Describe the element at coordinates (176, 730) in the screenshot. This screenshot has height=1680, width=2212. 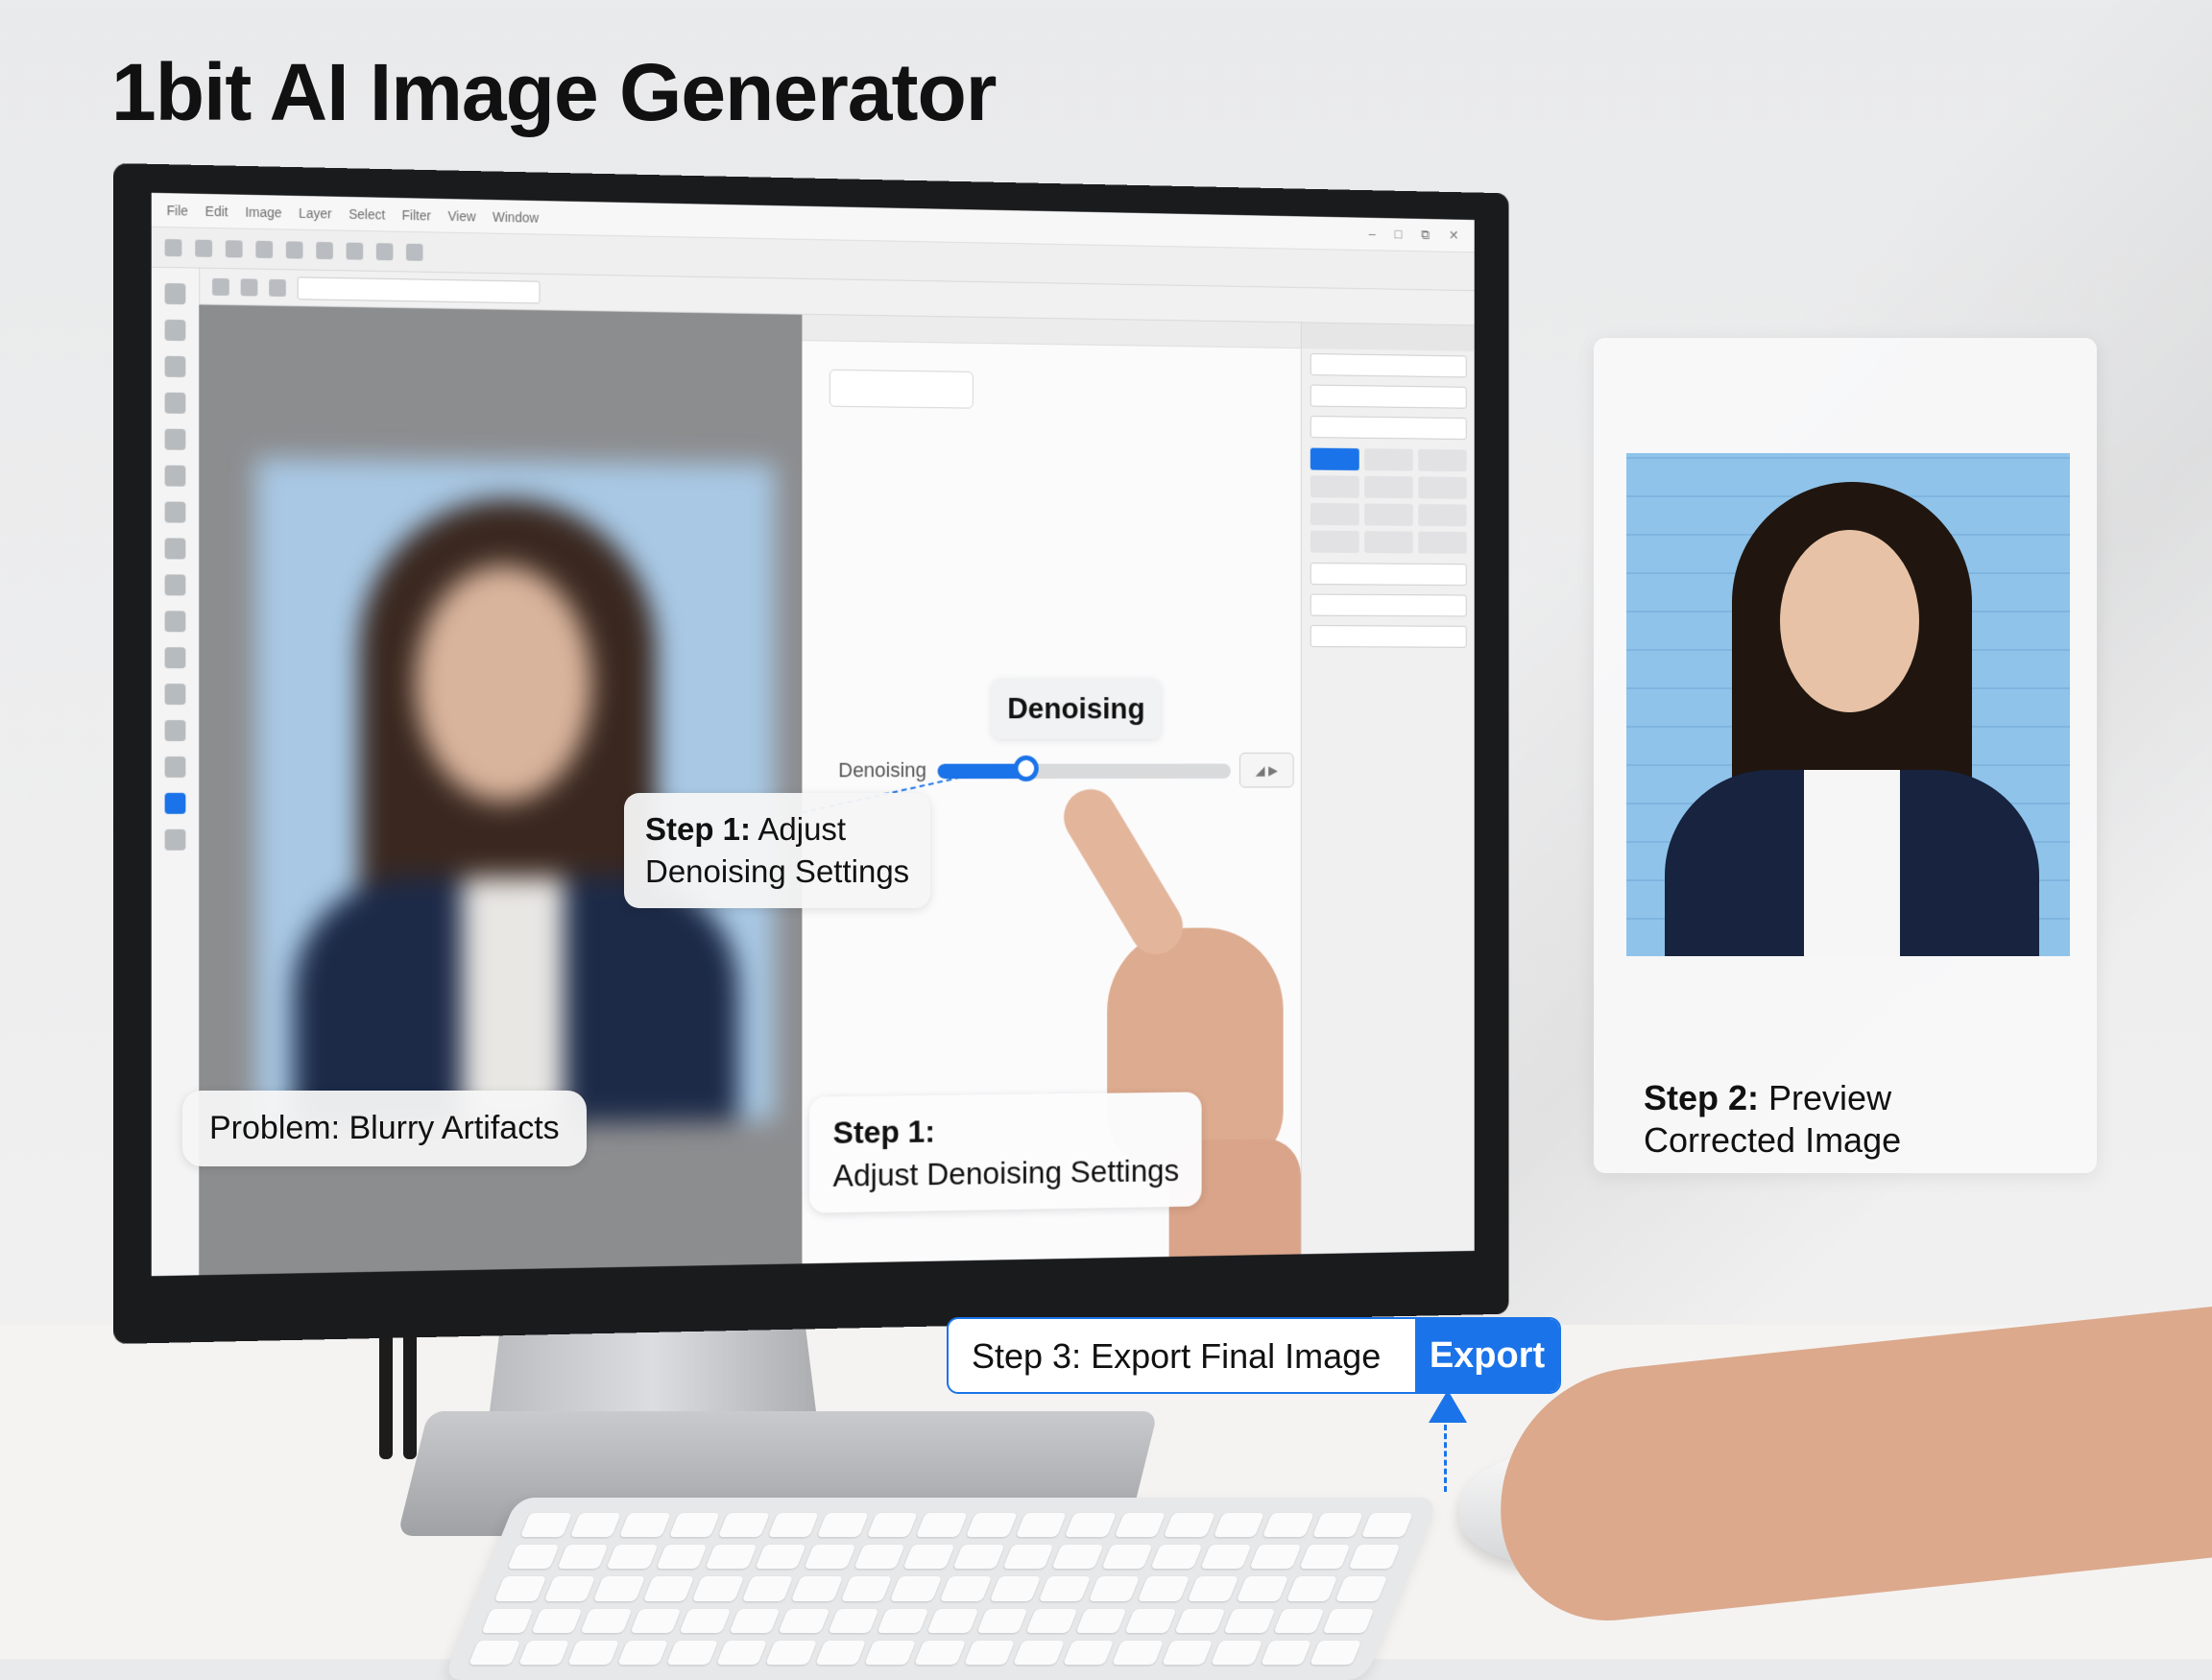
I see `eyedropper-icon` at that location.